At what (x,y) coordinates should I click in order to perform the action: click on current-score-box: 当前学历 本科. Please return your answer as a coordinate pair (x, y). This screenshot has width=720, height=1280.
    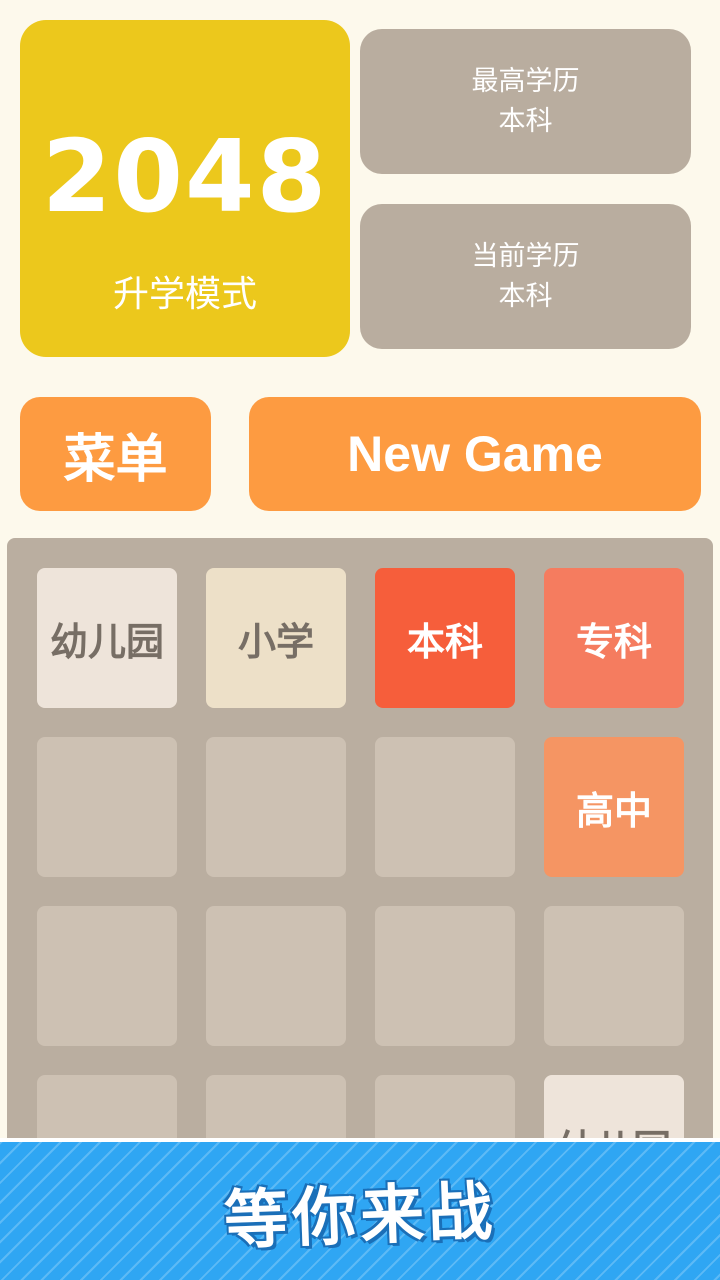
    Looking at the image, I should click on (525, 276).